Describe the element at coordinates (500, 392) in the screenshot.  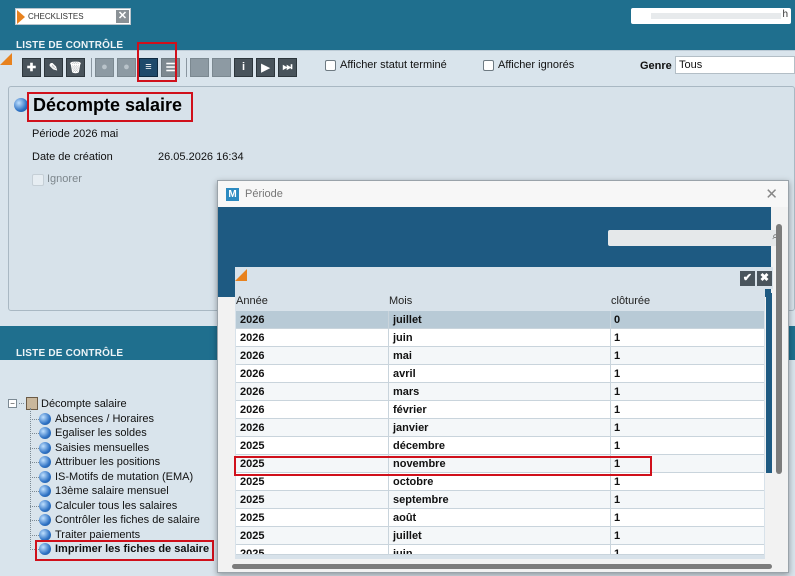
I see `table-row: 2026 mars 1` at that location.